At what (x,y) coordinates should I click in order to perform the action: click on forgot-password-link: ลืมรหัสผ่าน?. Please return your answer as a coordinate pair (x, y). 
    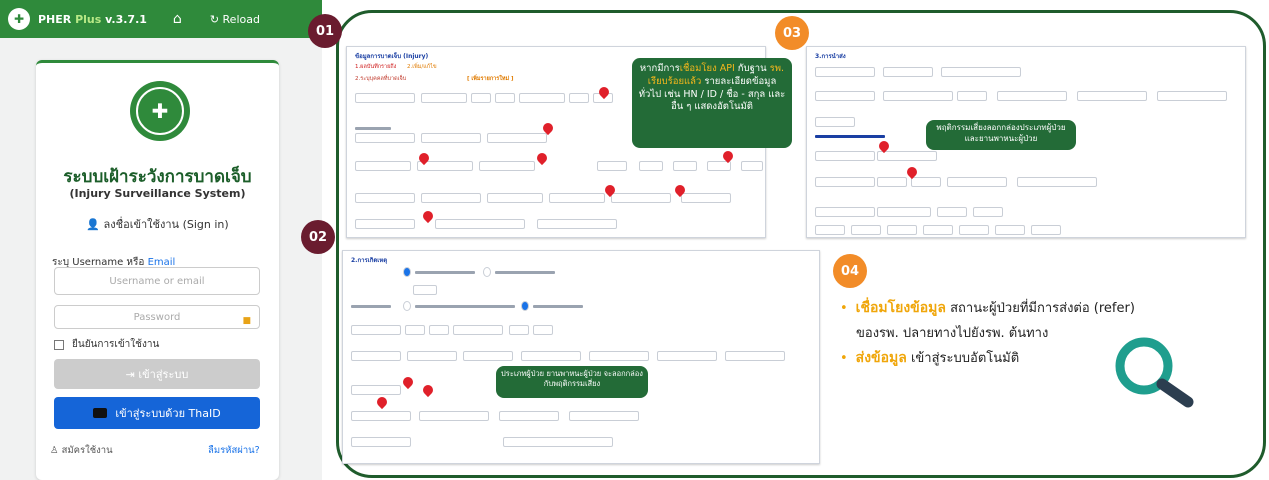
    Looking at the image, I should click on (234, 450).